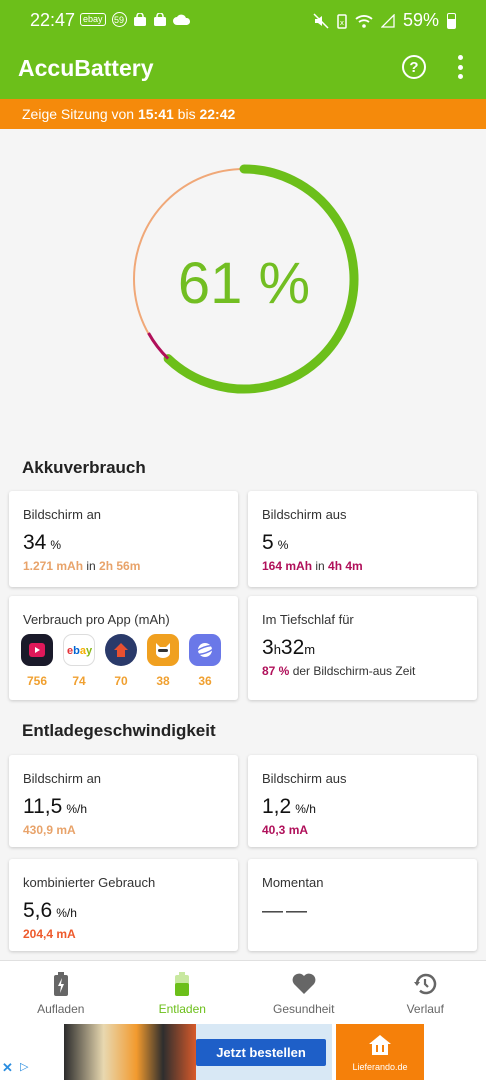 This screenshot has height=1080, width=486. I want to click on card-label: Verbrauch pro App (mAh), so click(96, 619).